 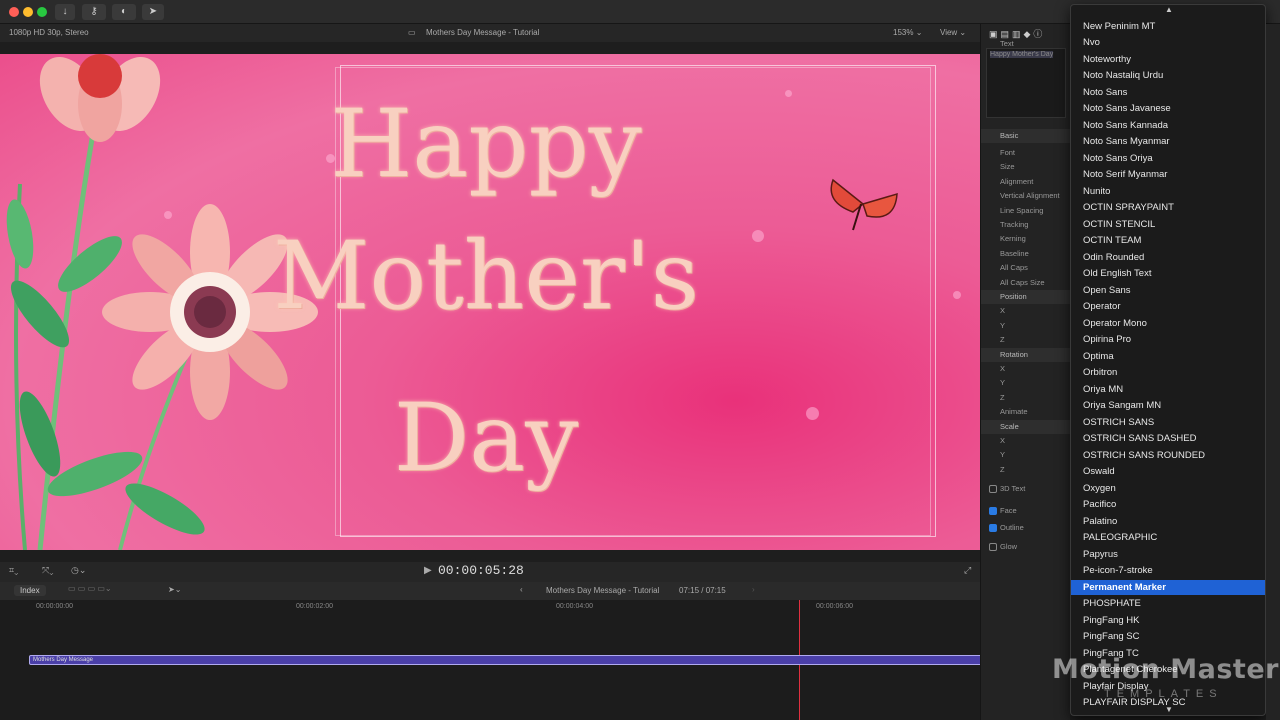 What do you see at coordinates (1168, 356) in the screenshot?
I see `font-menu-item: Optima` at bounding box center [1168, 356].